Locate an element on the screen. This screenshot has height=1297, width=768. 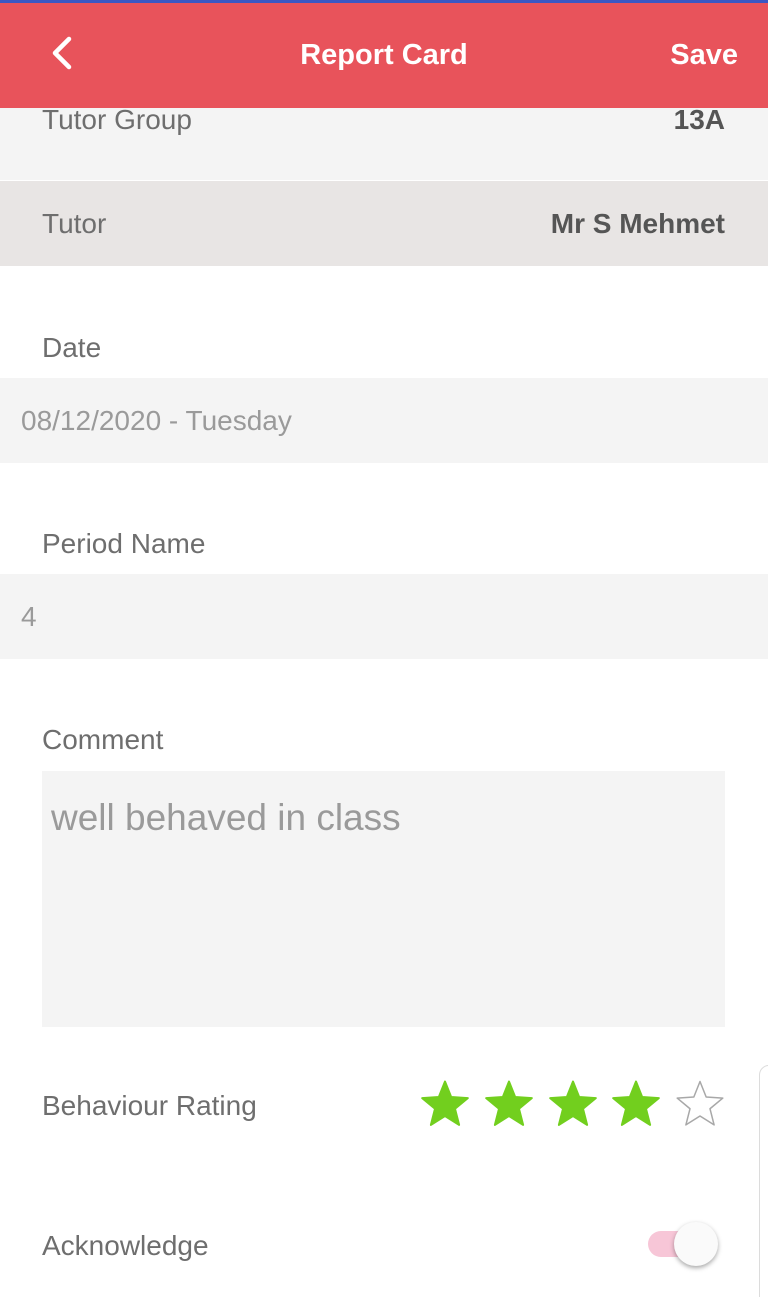
app-bar: Report Card Save is located at coordinates (384, 55).